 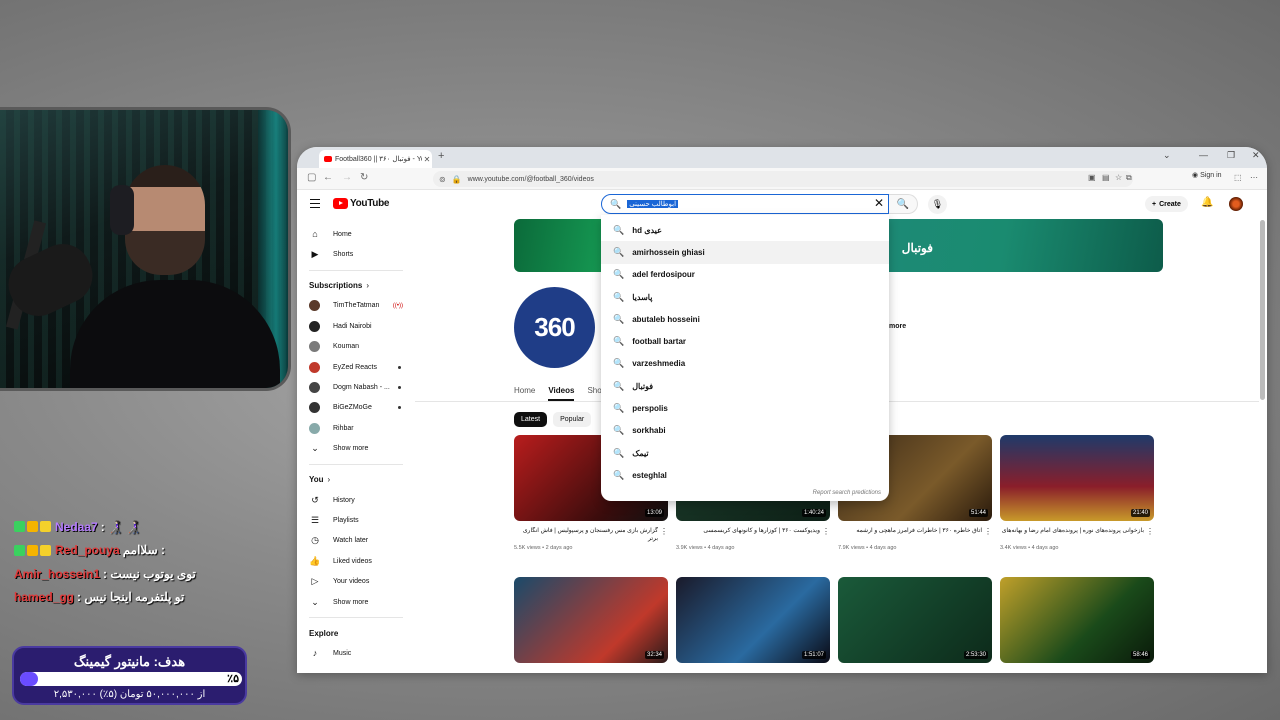 I want to click on suggestion-item: 🔍 تیمک, so click(x=745, y=453).